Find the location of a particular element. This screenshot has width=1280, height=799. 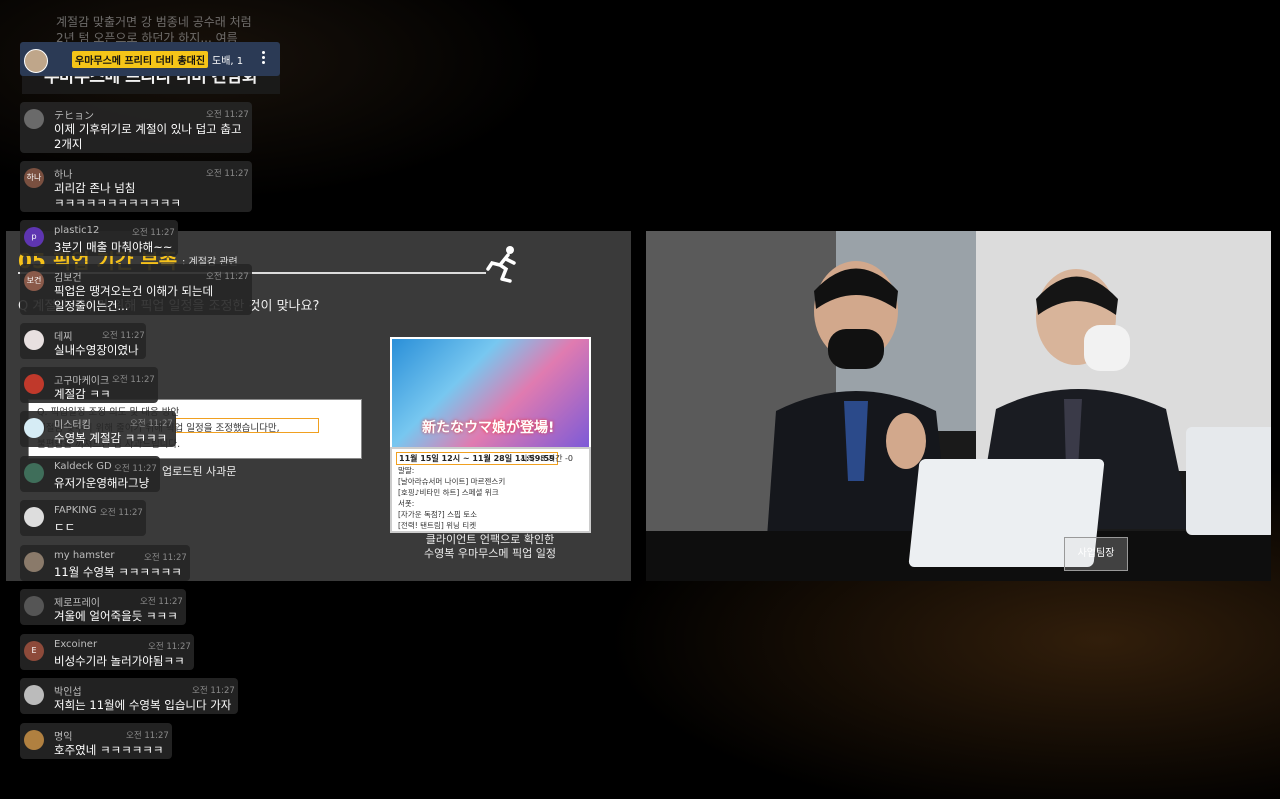

chat-text: 실내수영장이였나 is located at coordinates (96, 350).